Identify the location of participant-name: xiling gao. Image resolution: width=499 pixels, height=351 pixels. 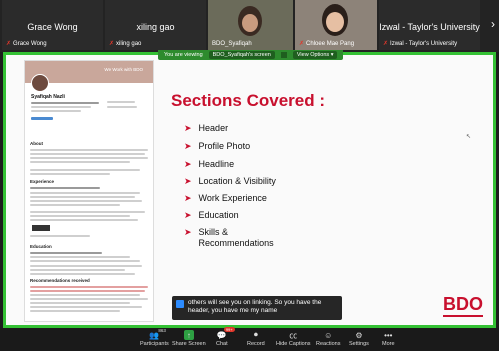
(129, 43).